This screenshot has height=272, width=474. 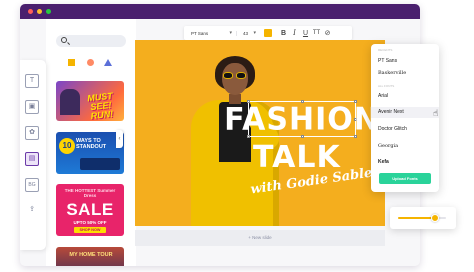 What do you see at coordinates (67, 146) in the screenshot?
I see `template-number-badge: 10` at bounding box center [67, 146].